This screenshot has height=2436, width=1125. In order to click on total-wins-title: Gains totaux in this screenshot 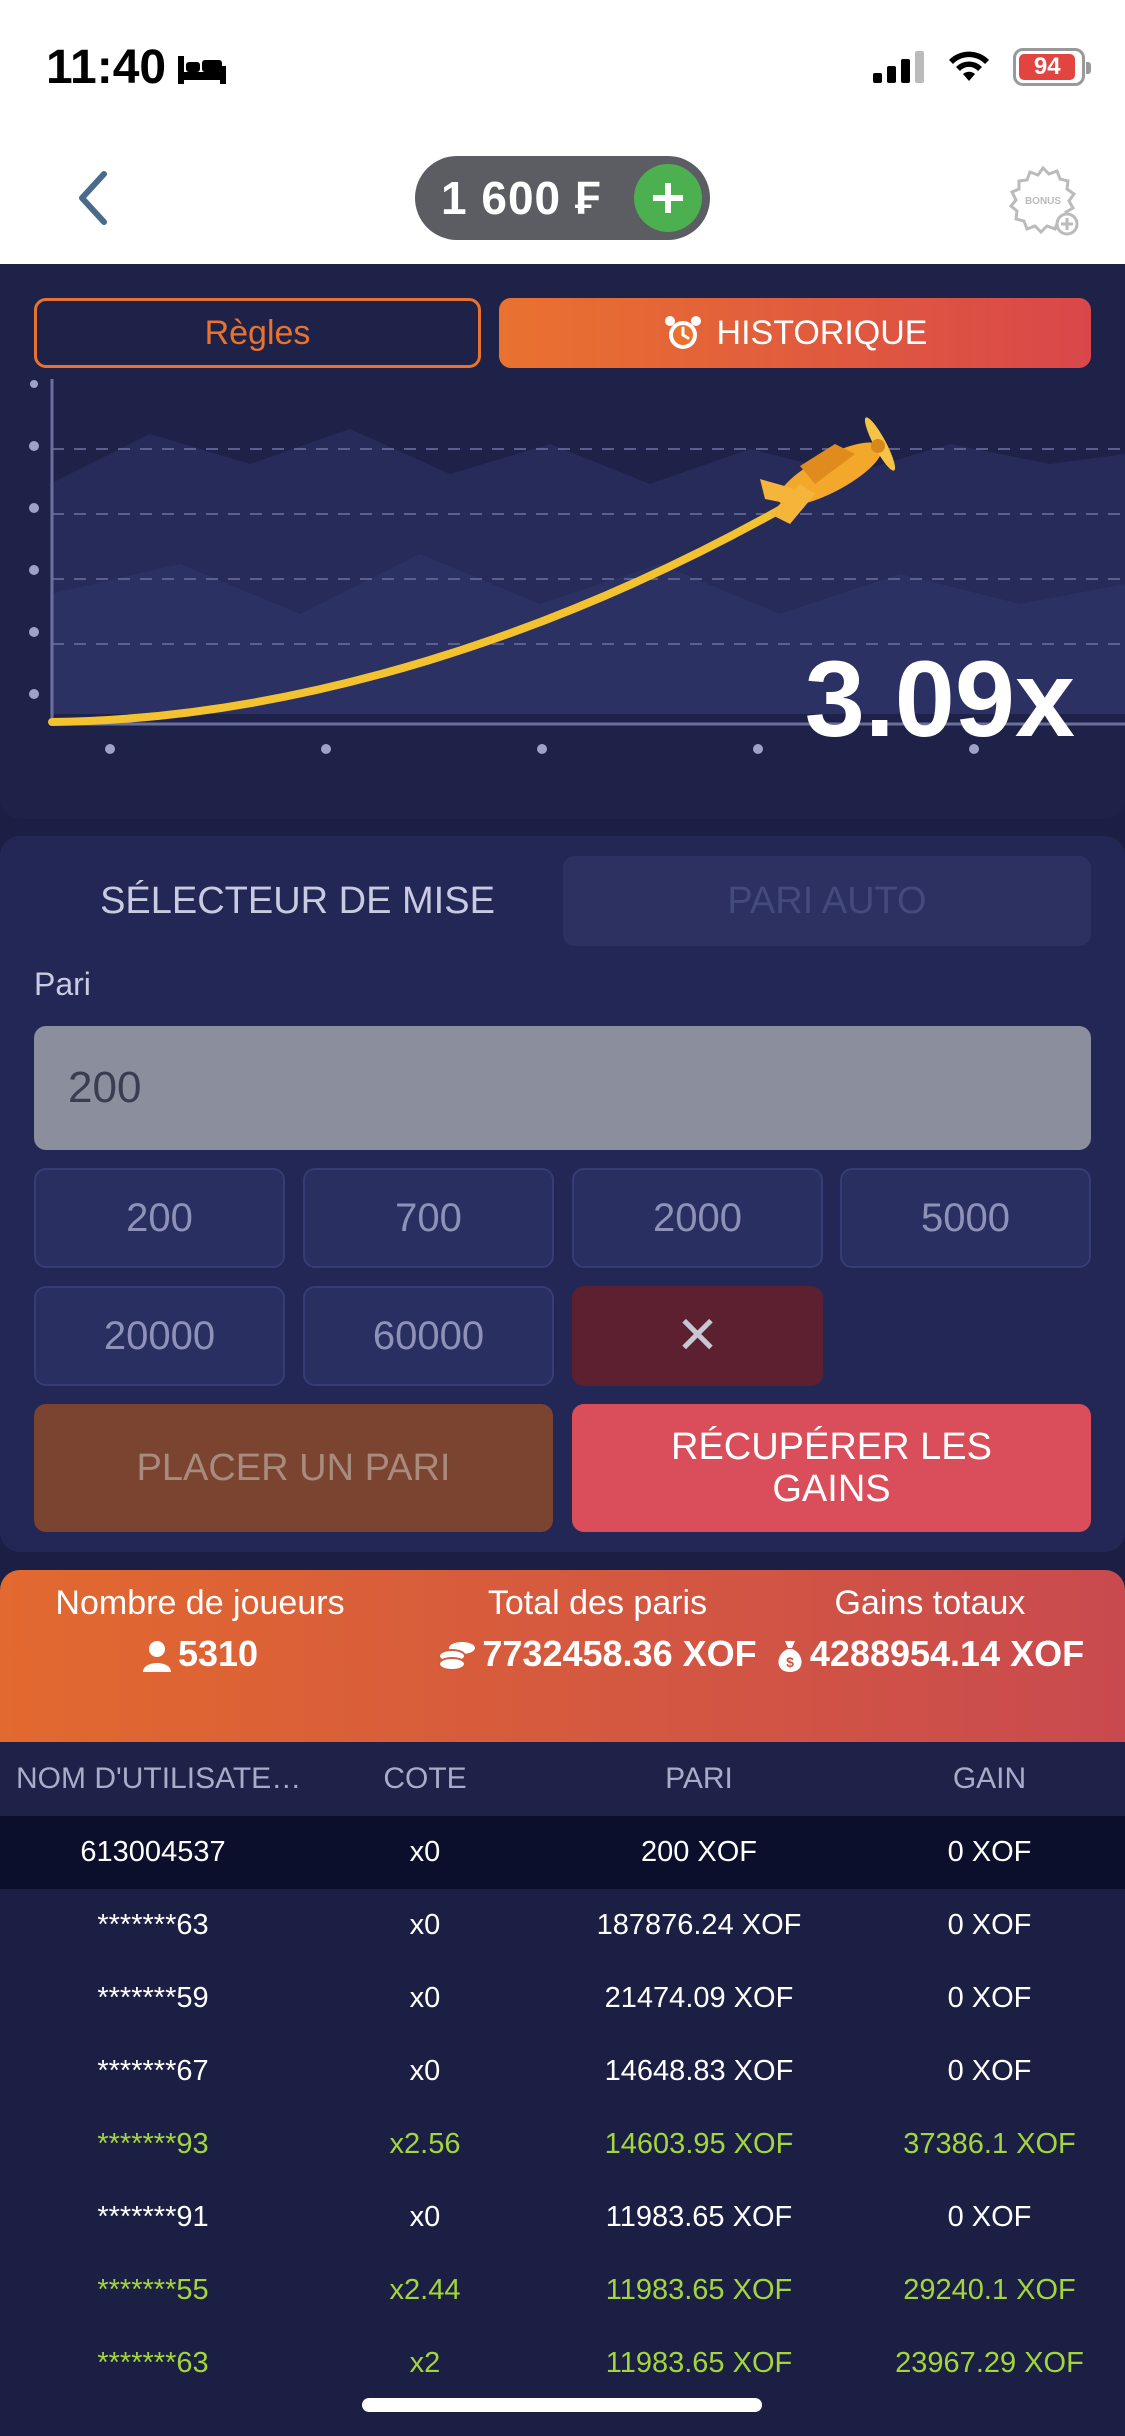, I will do `click(930, 1603)`.